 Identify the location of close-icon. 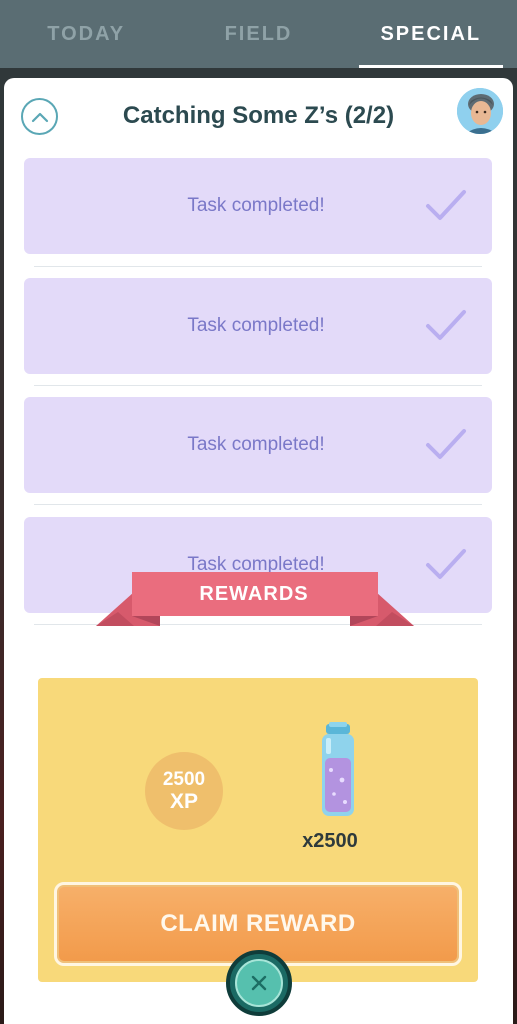
(259, 983).